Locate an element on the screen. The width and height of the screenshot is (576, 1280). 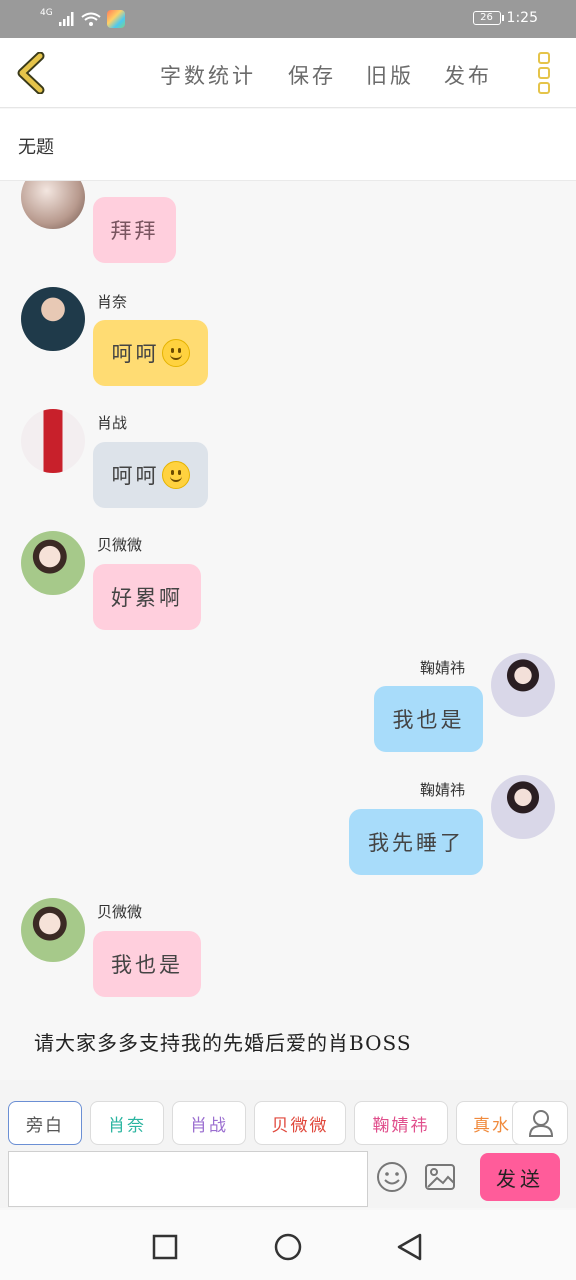
recent-apps-icon is located at coordinates (165, 1247).